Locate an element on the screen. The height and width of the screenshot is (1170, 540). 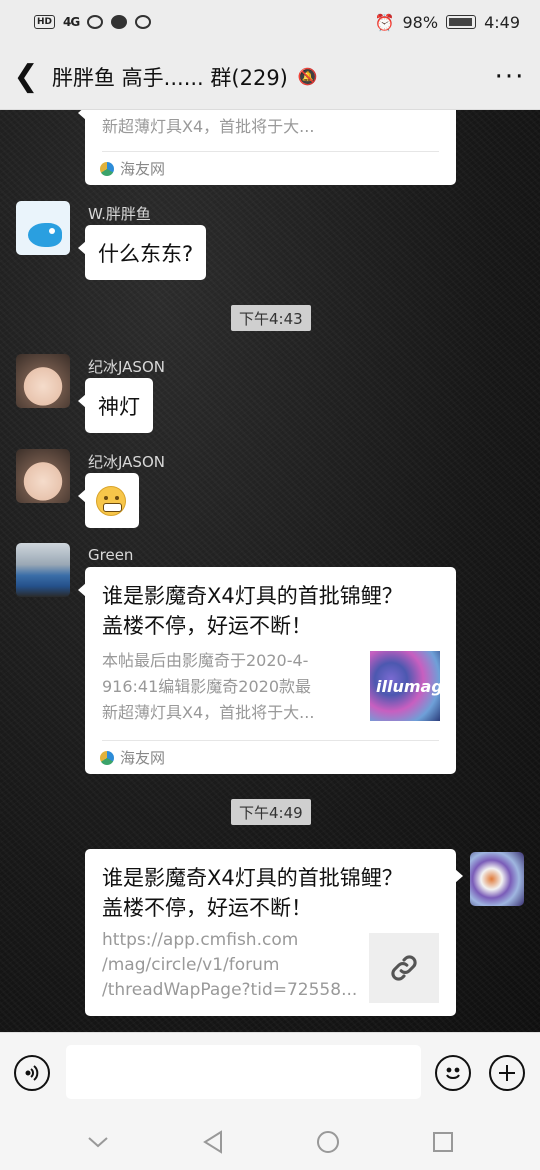
chat-bubble-icon is located at coordinates (119, 22).